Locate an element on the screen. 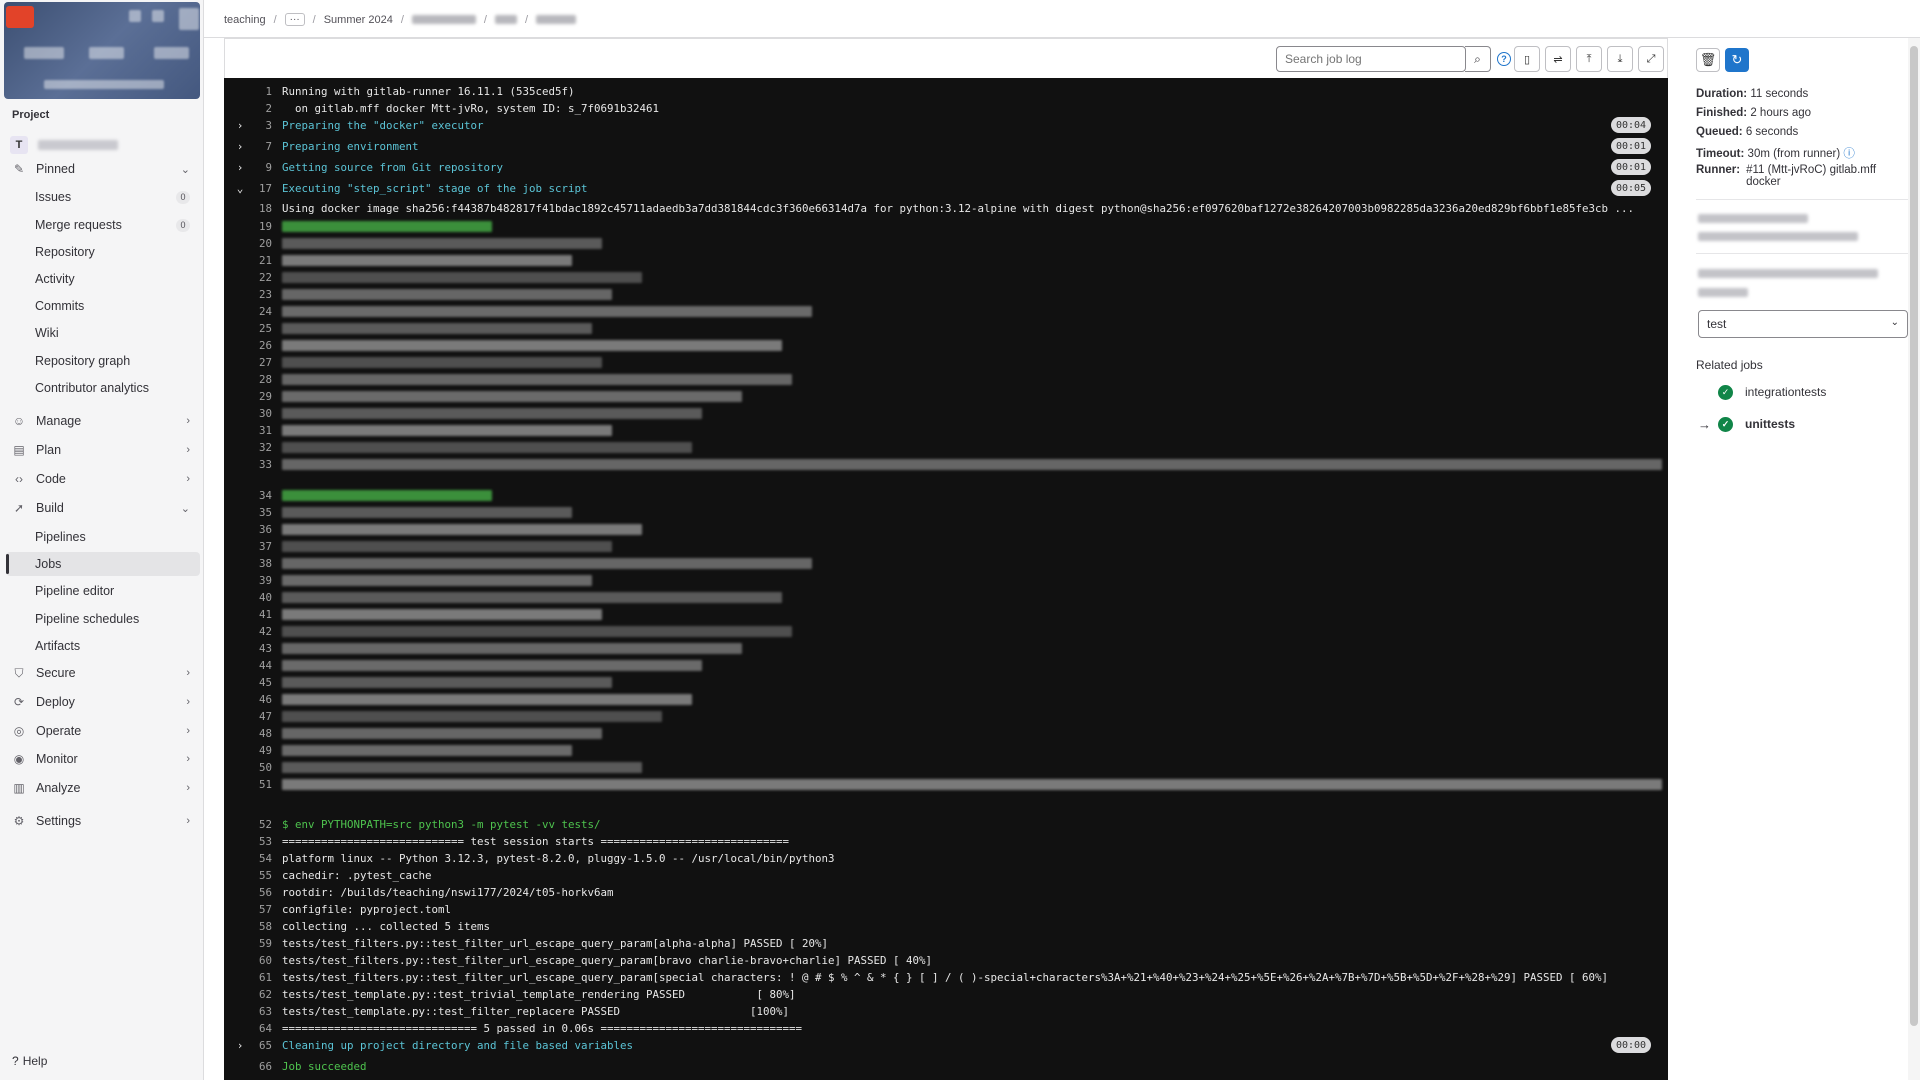 The height and width of the screenshot is (1080, 1920). line-number: 43 is located at coordinates (248, 648).